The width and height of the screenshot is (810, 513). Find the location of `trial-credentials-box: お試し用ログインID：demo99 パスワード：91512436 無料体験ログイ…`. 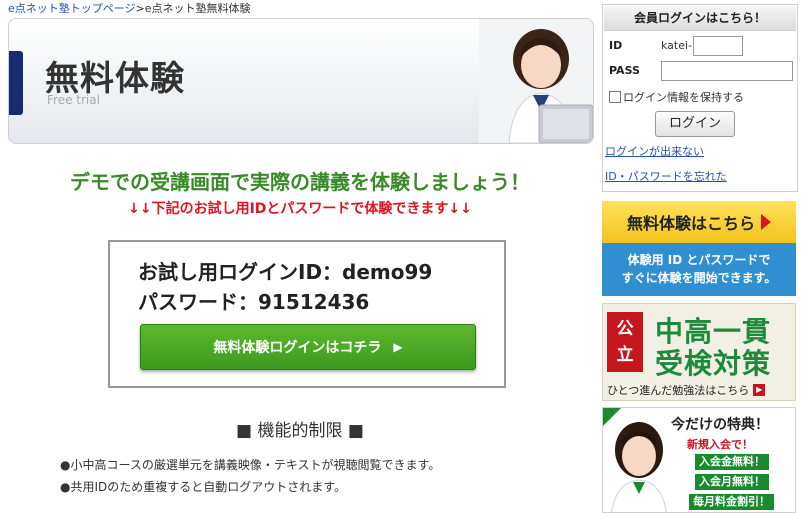

trial-credentials-box: お試し用ログインID：demo99 パスワード：91512436 無料体験ログイ… is located at coordinates (307, 314).